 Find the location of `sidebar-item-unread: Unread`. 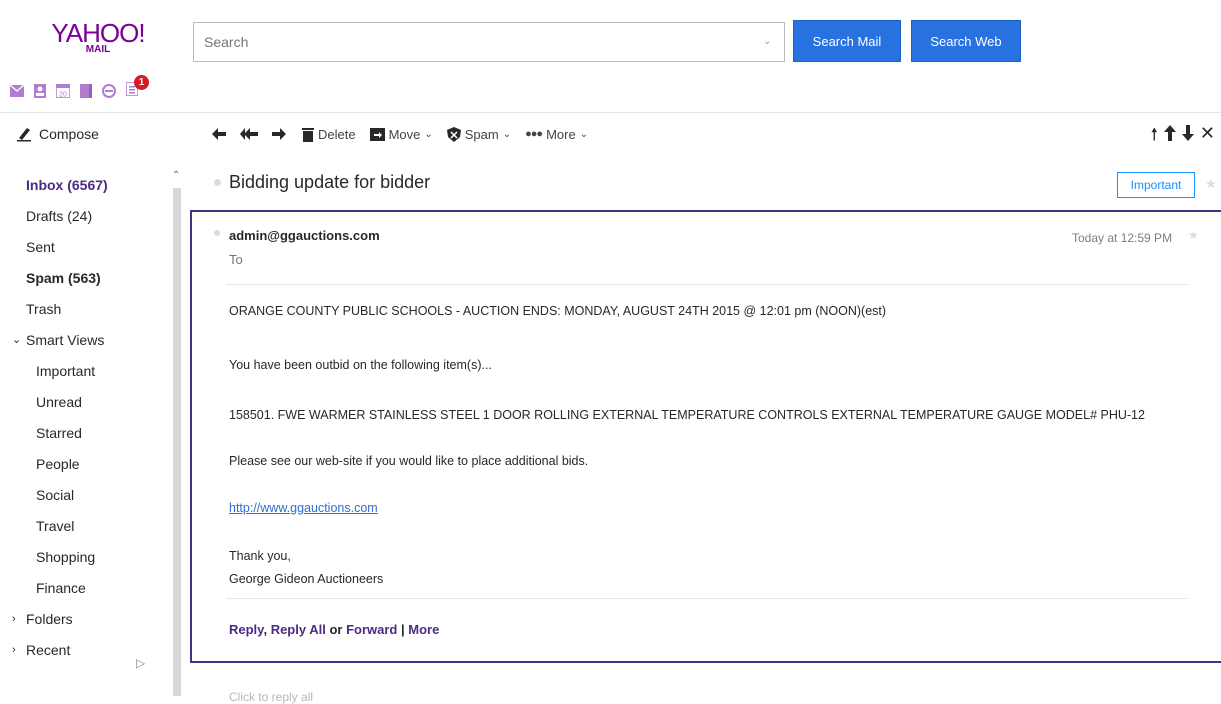

sidebar-item-unread: Unread is located at coordinates (85, 401).